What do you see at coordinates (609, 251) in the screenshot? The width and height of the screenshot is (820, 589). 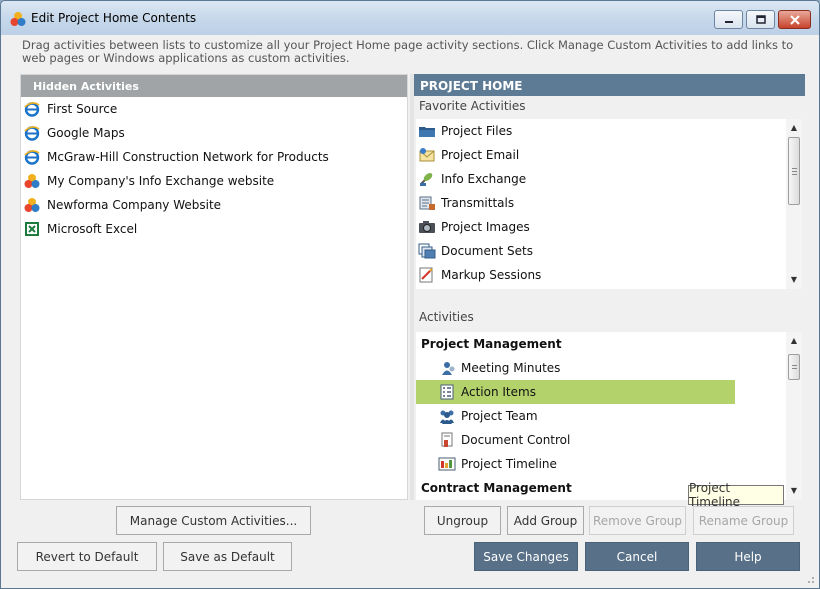 I see `favorite-item: Document Sets` at bounding box center [609, 251].